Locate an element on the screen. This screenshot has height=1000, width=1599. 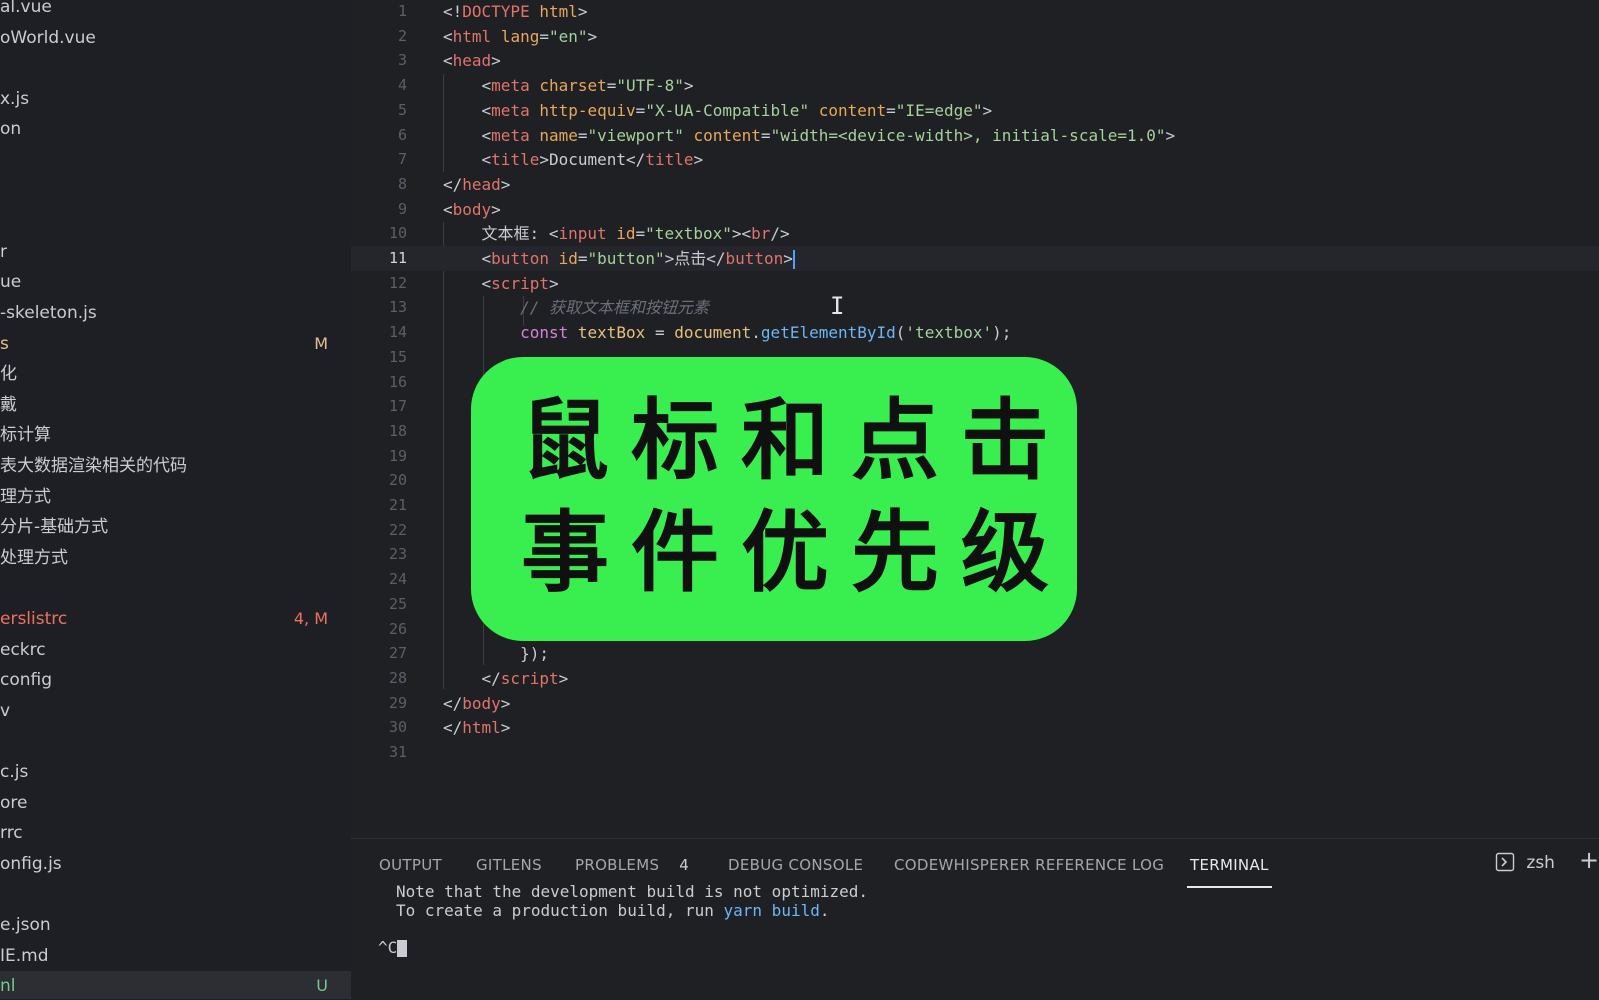
file-name: oWorld.vue is located at coordinates (48, 37).